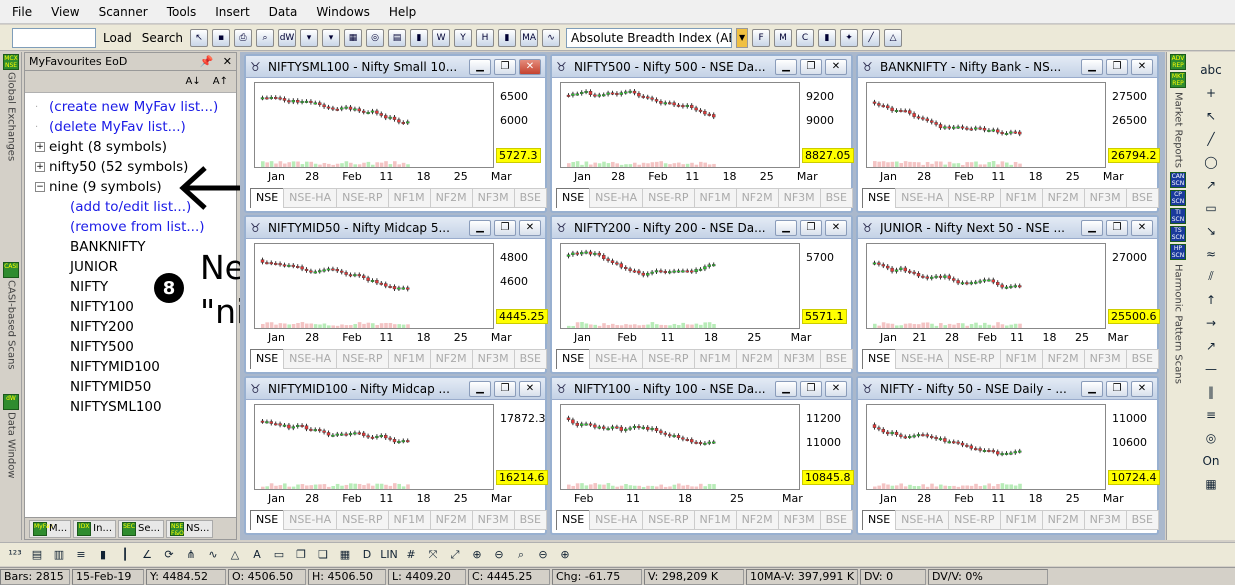 This screenshot has height=585, width=1235. What do you see at coordinates (1211, 161) in the screenshot?
I see `ellipse-tool-icon: ◯` at bounding box center [1211, 161].